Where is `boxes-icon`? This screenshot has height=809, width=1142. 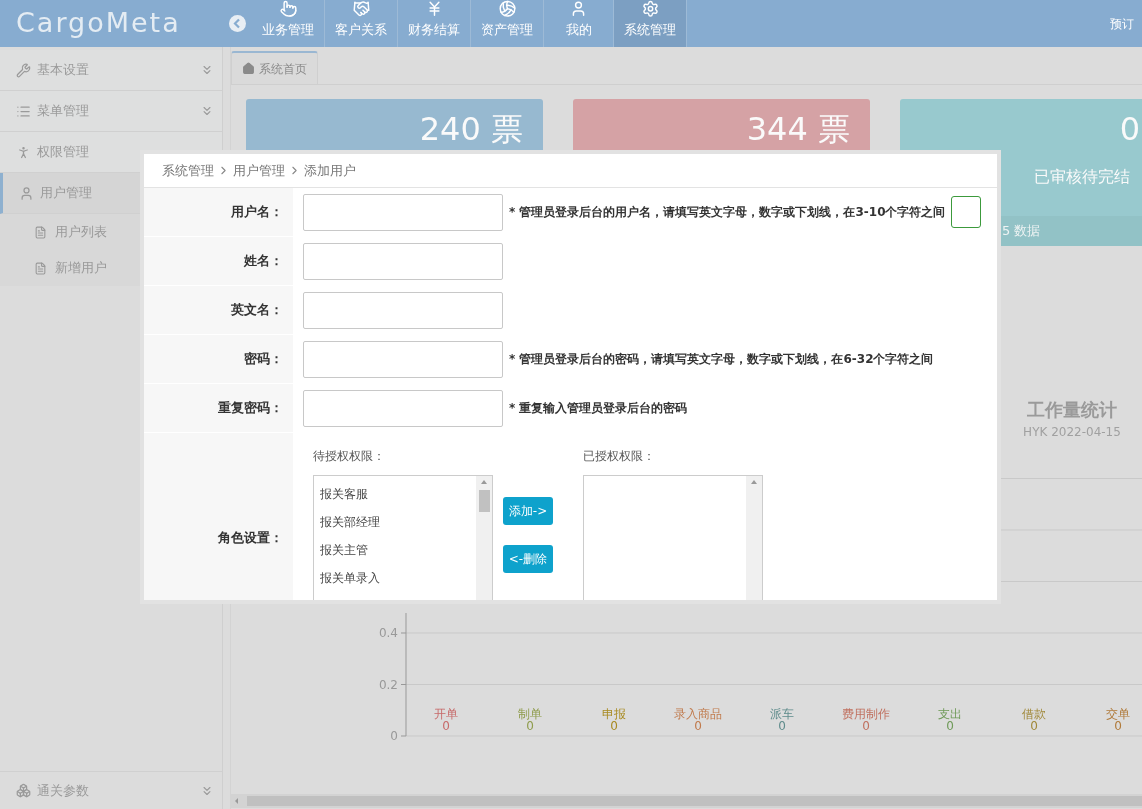
boxes-icon is located at coordinates (23, 790).